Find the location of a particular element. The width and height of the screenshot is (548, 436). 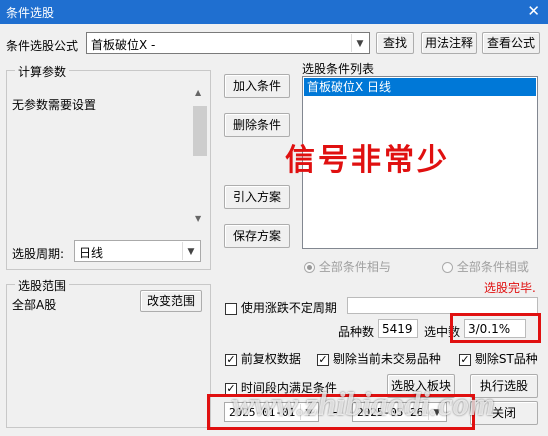

formula-combo: 首板破位X - ▼ is located at coordinates (228, 43).